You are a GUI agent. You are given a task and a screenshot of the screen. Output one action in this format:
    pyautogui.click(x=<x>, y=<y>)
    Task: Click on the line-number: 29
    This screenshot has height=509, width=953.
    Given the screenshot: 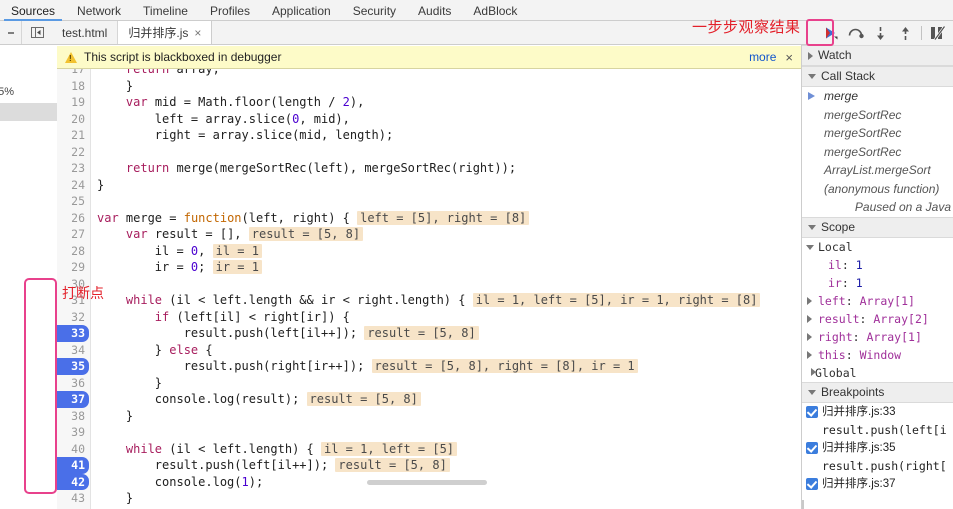 What is the action you would take?
    pyautogui.click(x=73, y=267)
    